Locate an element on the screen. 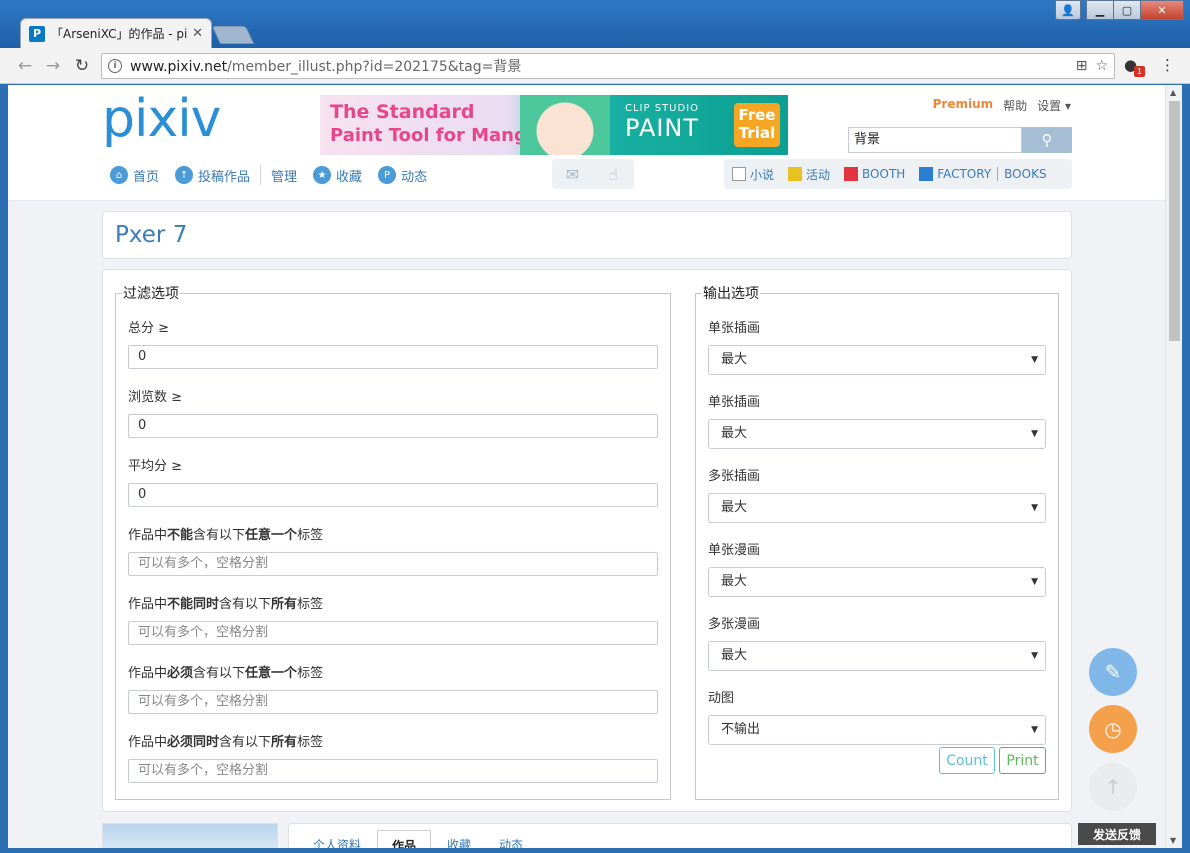 This screenshot has height=853, width=1190. info-icon: i is located at coordinates (115, 66).